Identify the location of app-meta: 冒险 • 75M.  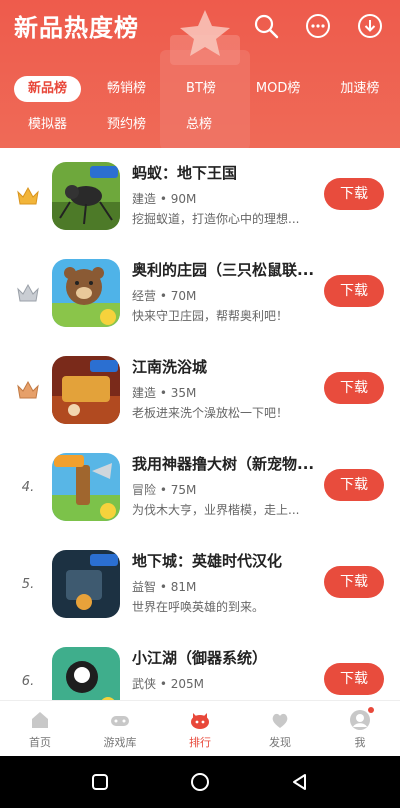
(164, 490).